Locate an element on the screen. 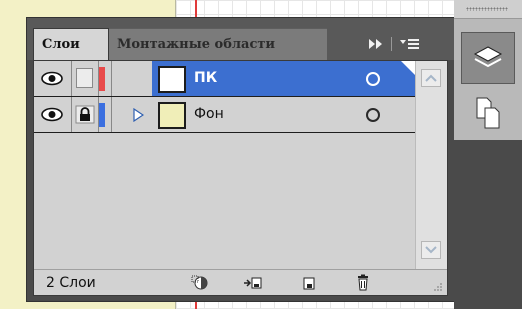  layers-panel-icon is located at coordinates (488, 57).